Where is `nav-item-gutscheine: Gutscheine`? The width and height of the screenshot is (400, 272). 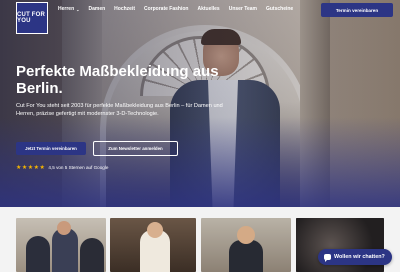
nav-item-gutscheine: Gutscheine is located at coordinates (279, 9).